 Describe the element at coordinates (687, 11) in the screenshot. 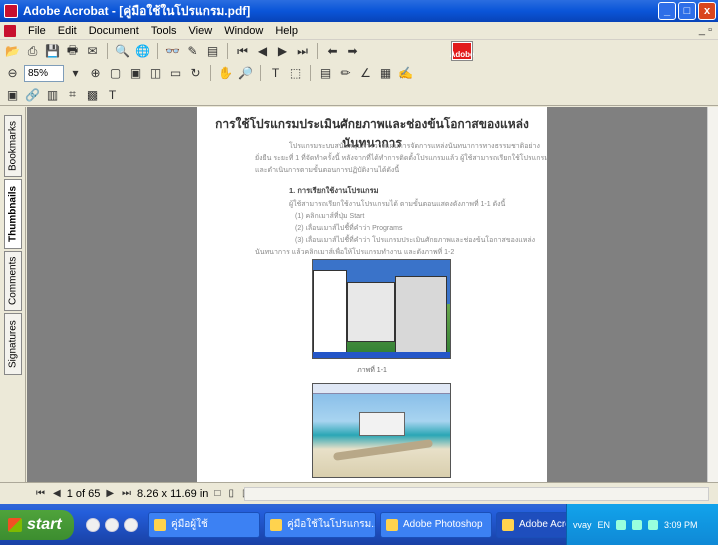

I see `maximize-button: □` at that location.